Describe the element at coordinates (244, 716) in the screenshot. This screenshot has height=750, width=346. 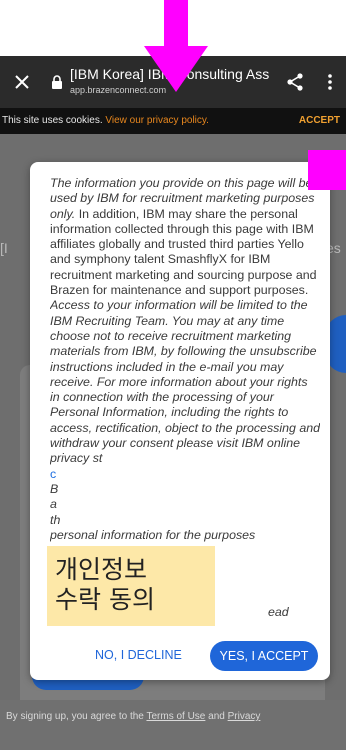
I see `privacy-link: Privacy` at that location.